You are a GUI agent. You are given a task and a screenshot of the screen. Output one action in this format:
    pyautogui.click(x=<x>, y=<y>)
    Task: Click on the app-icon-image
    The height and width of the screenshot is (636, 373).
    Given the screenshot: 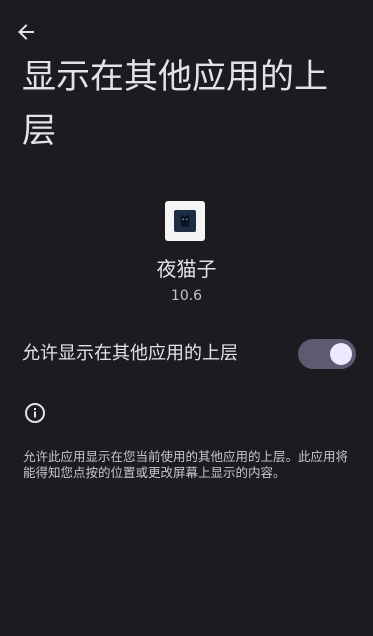 What is the action you would take?
    pyautogui.click(x=185, y=221)
    